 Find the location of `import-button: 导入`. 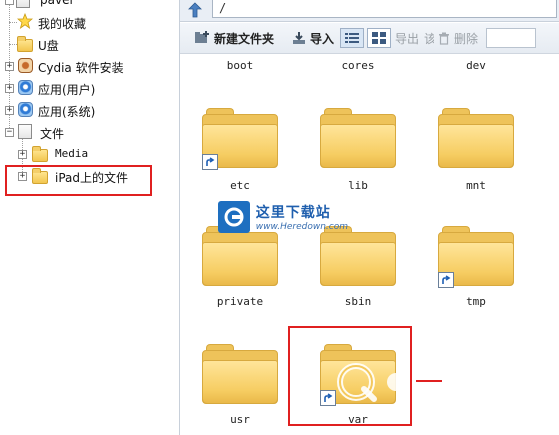

import-button: 导入 is located at coordinates (313, 38).